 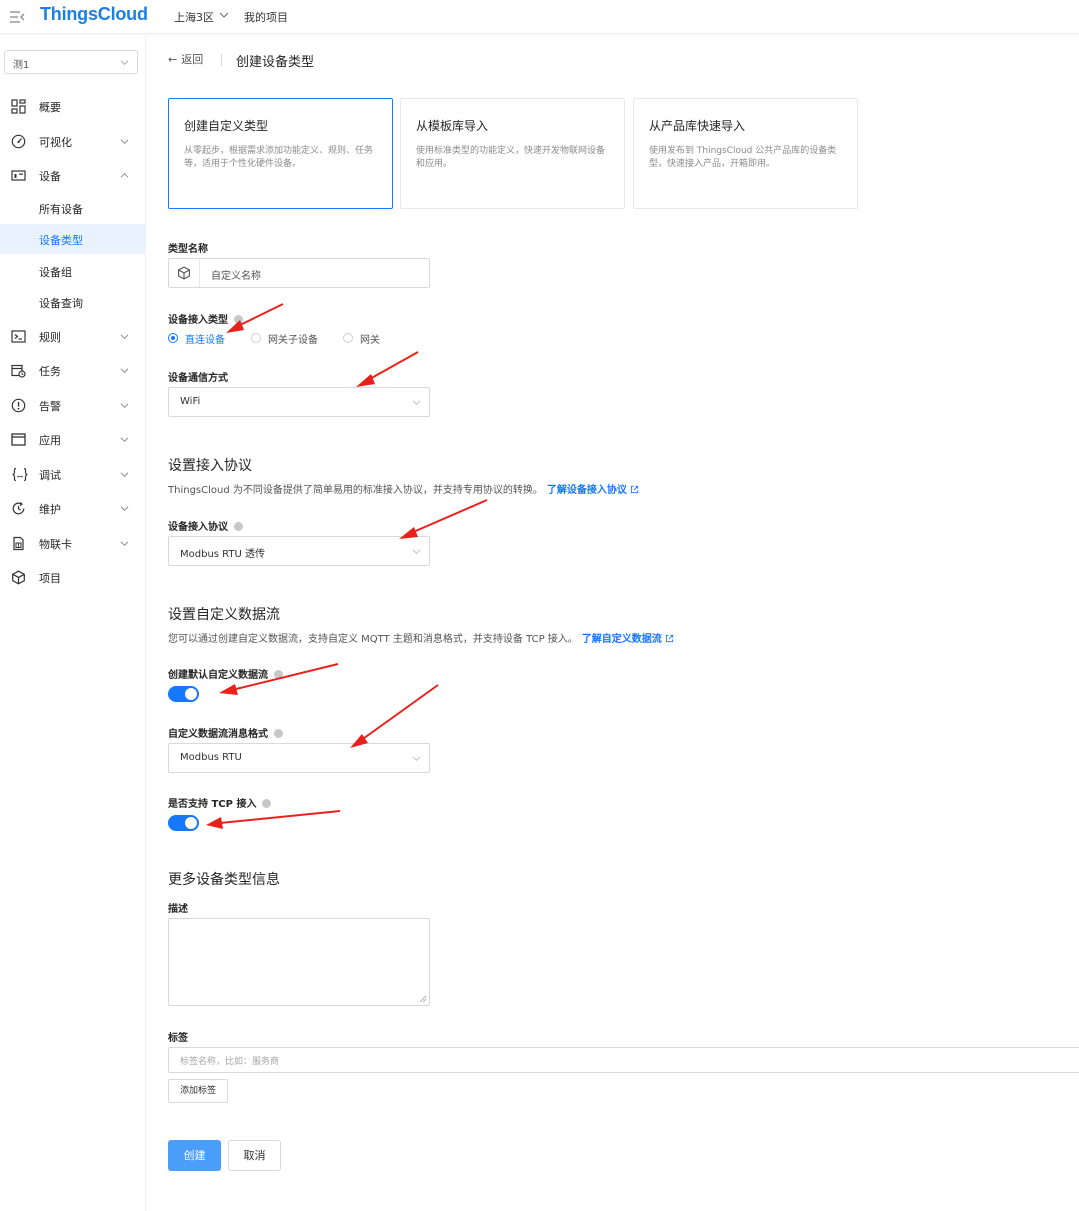 I want to click on more-section-title: 更多设备类型信息, so click(x=224, y=880).